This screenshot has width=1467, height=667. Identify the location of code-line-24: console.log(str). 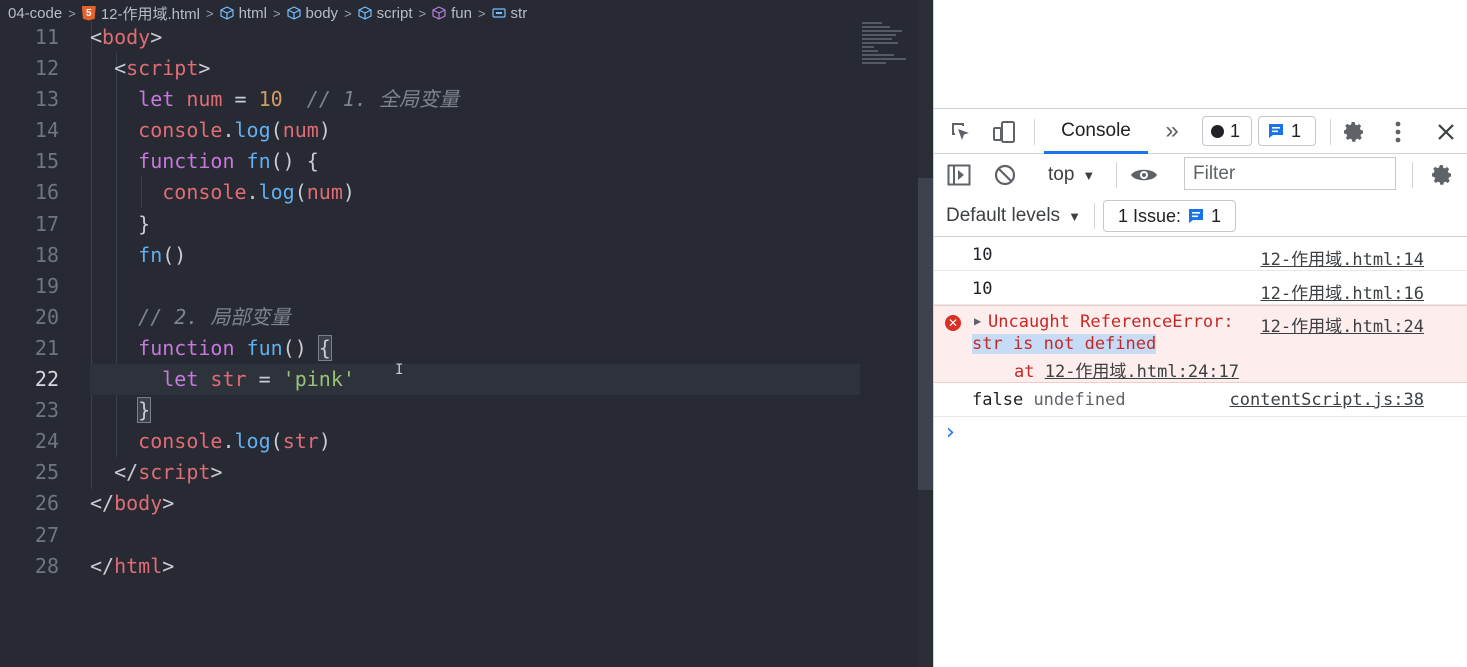
(234, 441).